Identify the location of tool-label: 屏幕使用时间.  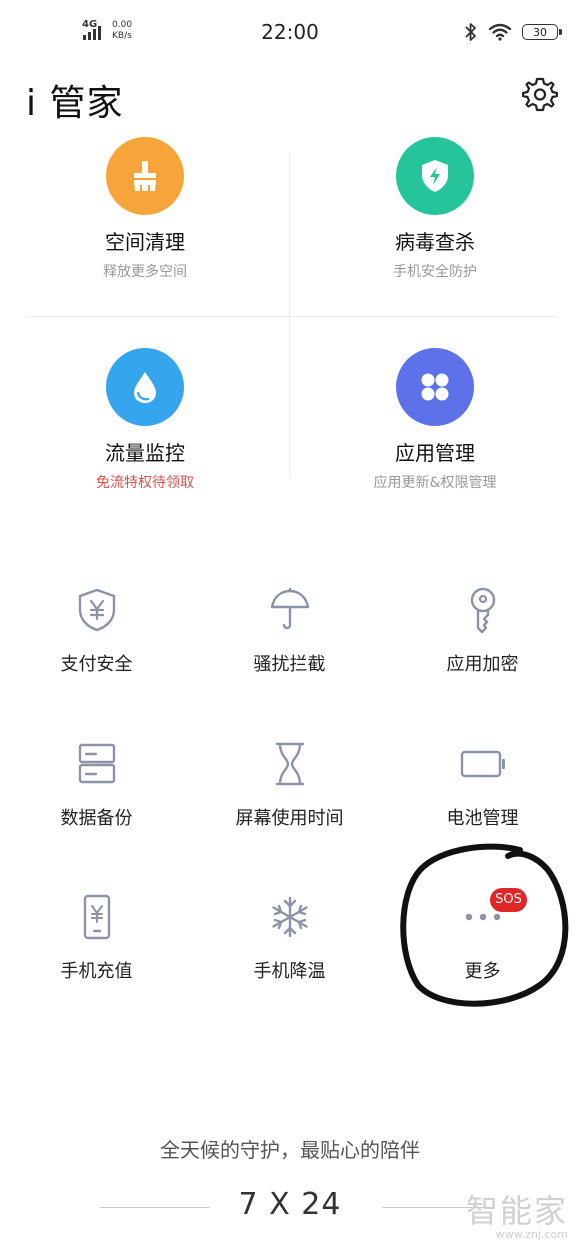
(289, 818).